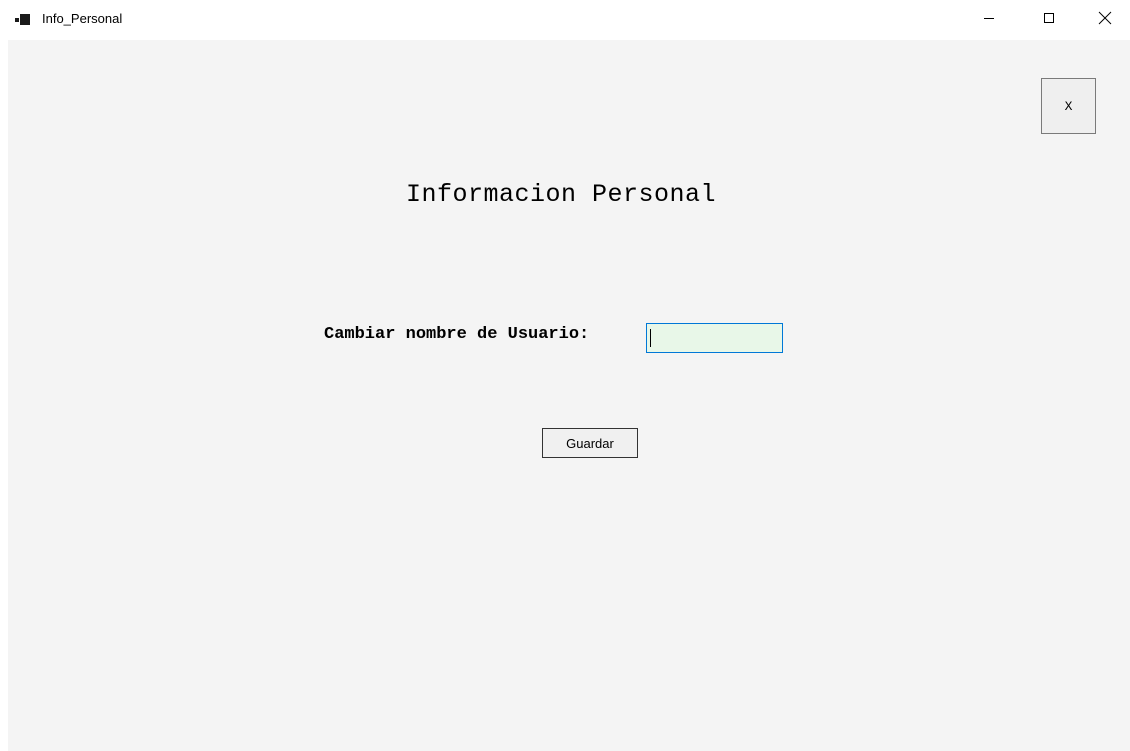 This screenshot has width=1130, height=751. I want to click on app-window-icon, so click(23, 19).